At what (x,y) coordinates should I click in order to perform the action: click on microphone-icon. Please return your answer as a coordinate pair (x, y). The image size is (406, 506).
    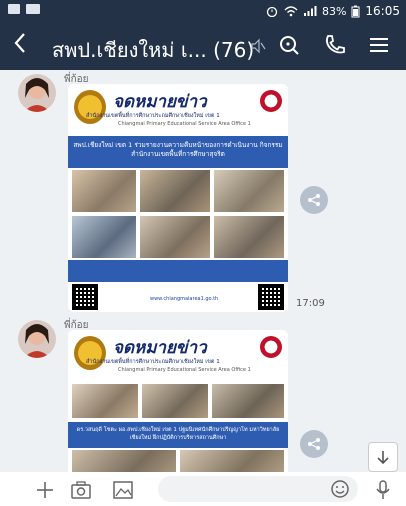
    Looking at the image, I should click on (383, 490).